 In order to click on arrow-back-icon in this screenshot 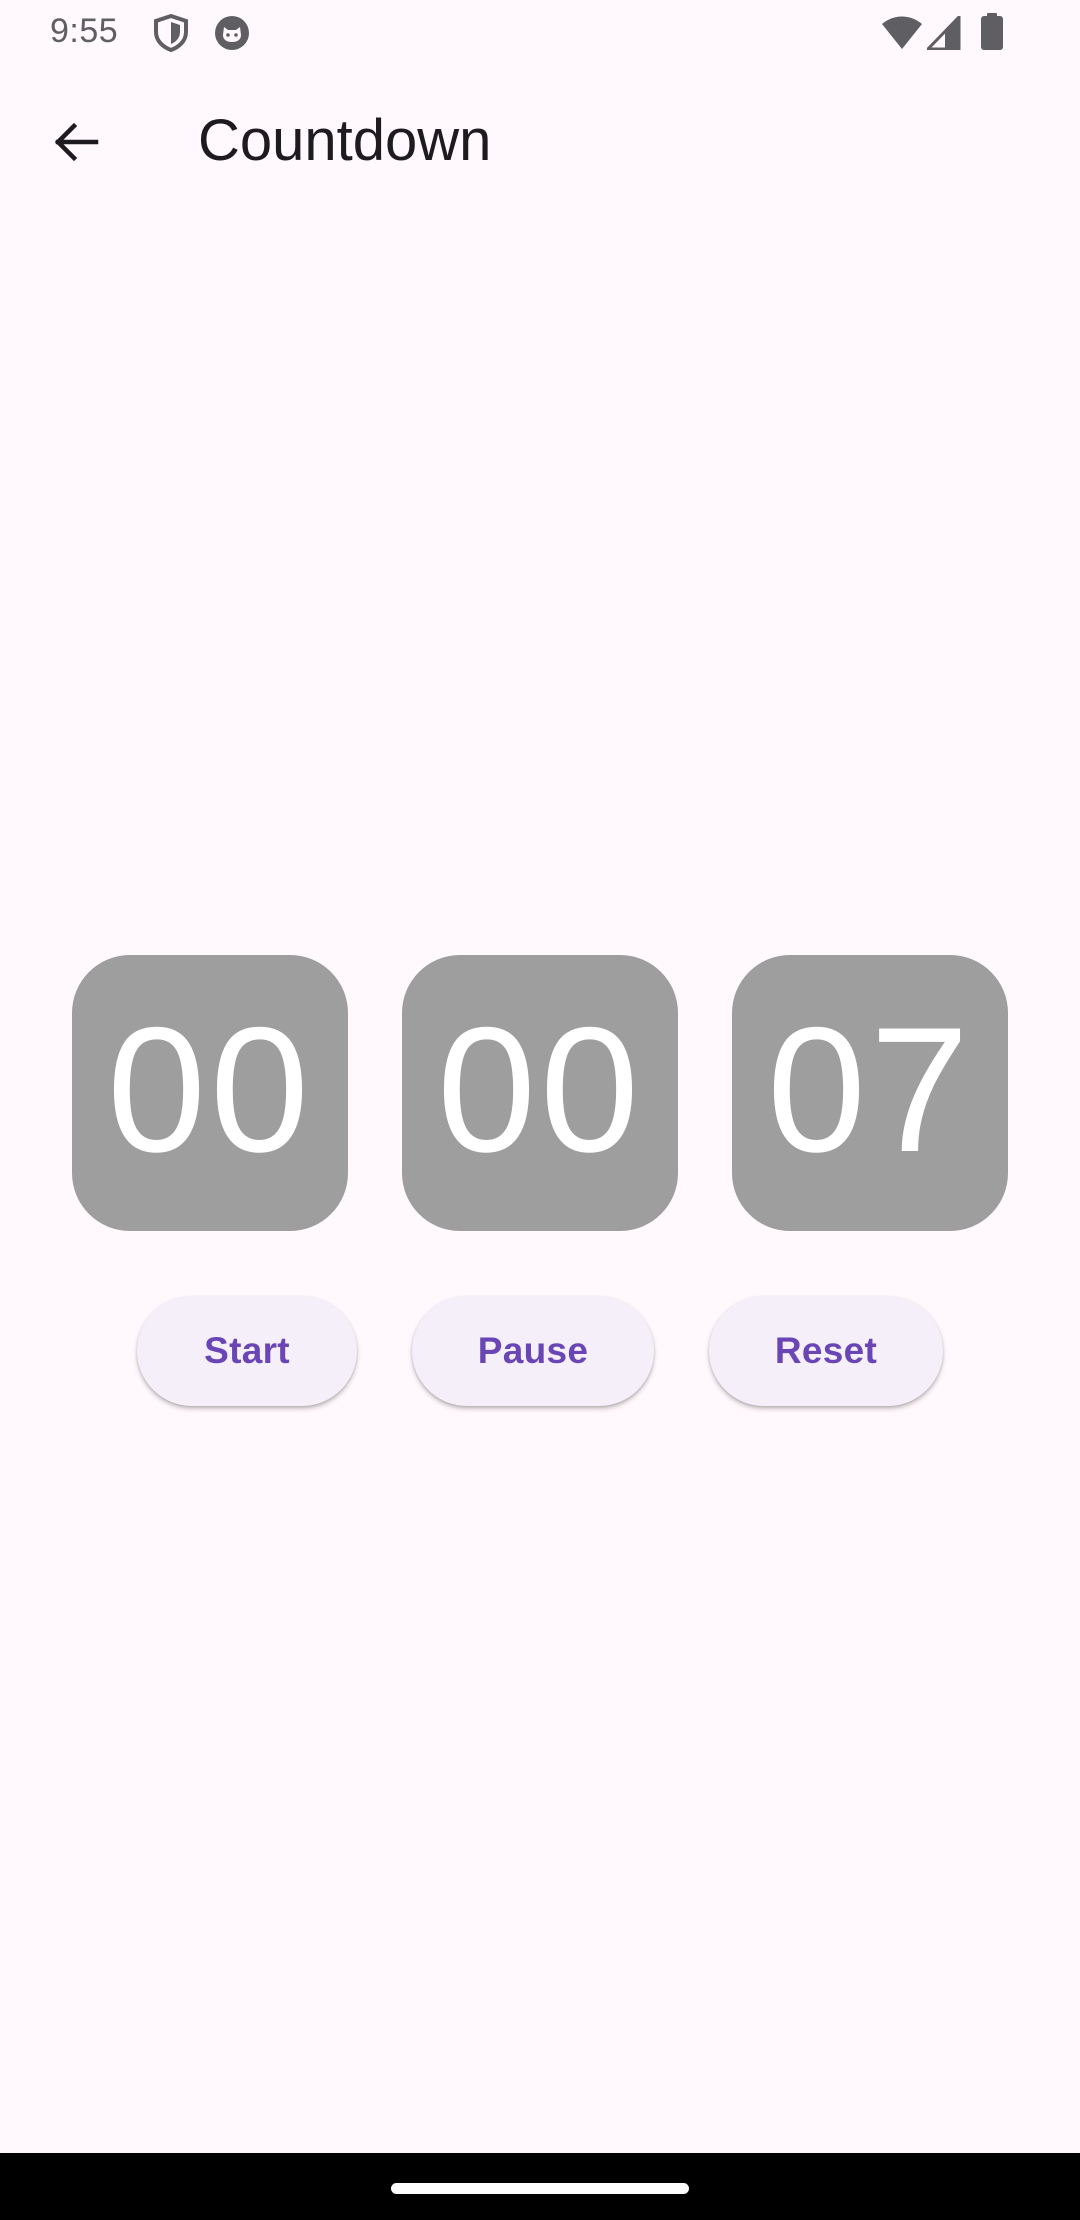, I will do `click(76, 144)`.